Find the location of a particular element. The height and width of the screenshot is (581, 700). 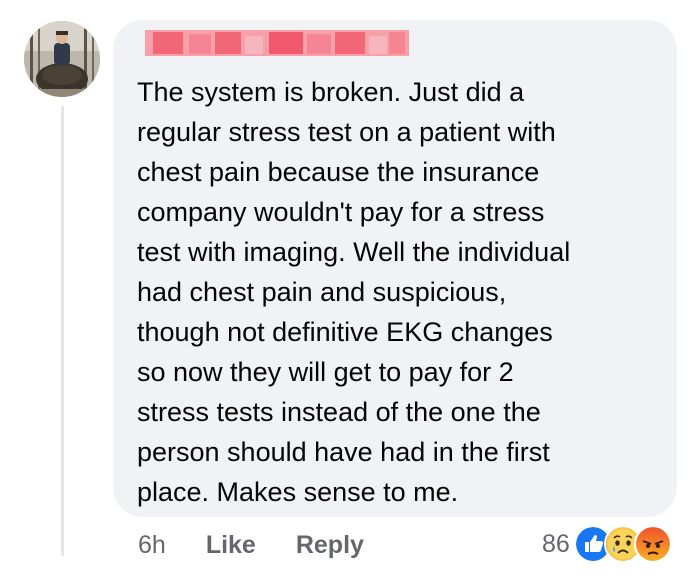

avatar is located at coordinates (62, 59).